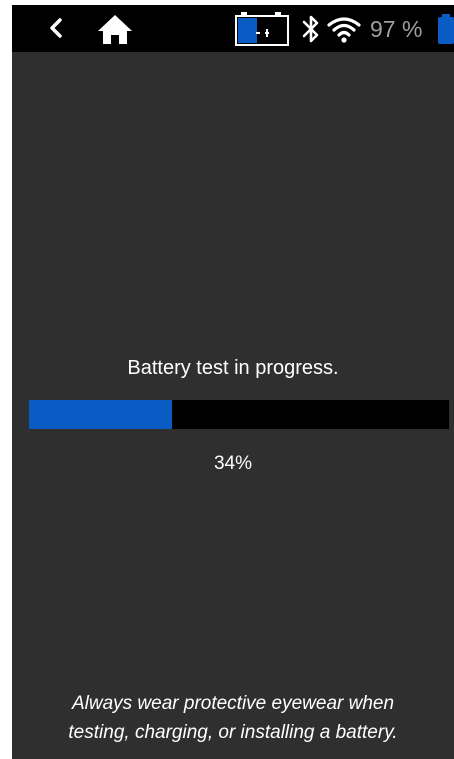 The image size is (454, 759). What do you see at coordinates (233, 28) in the screenshot?
I see `status-bar: 97 %` at bounding box center [233, 28].